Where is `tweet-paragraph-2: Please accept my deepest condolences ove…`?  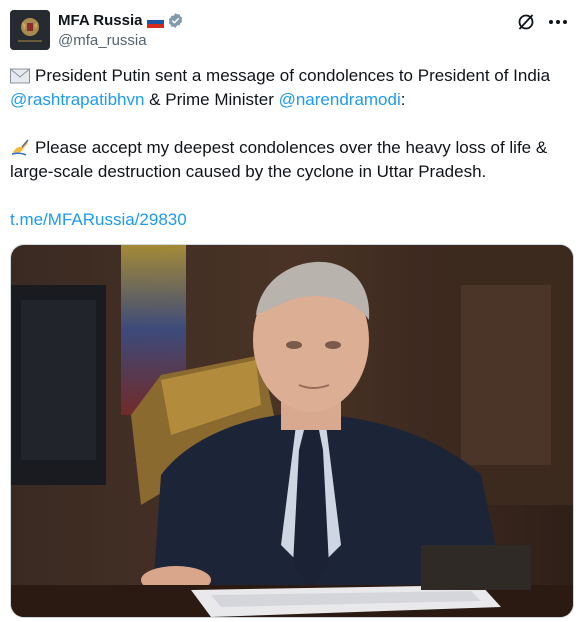
tweet-paragraph-2: Please accept my deepest condolences ove… is located at coordinates (292, 160).